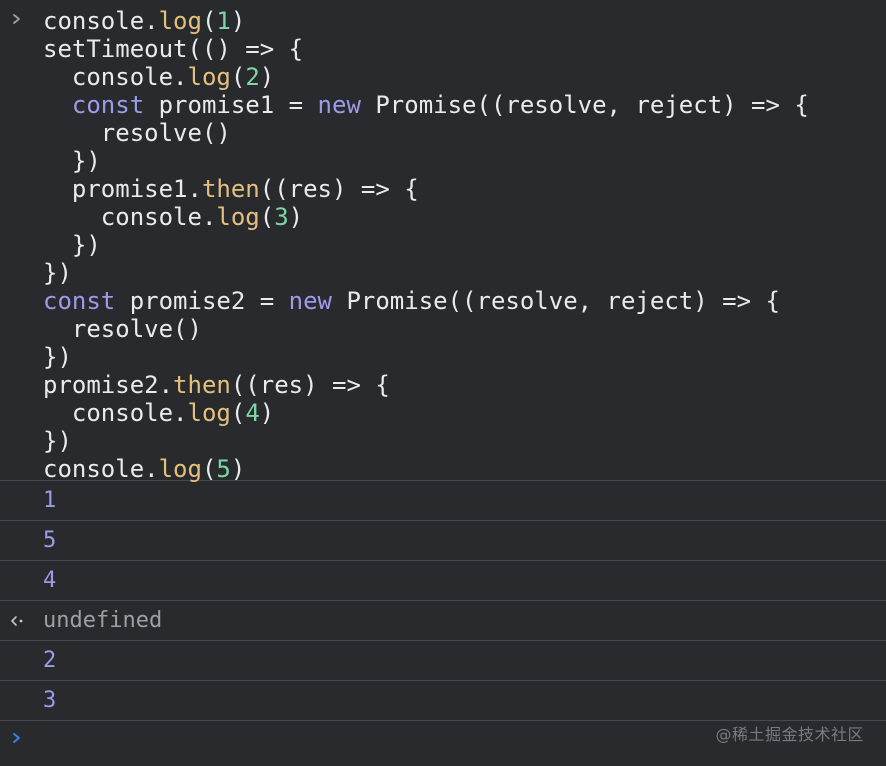 Image resolution: width=886 pixels, height=766 pixels. What do you see at coordinates (202, 301) in the screenshot?
I see `code-token: promise2 =` at bounding box center [202, 301].